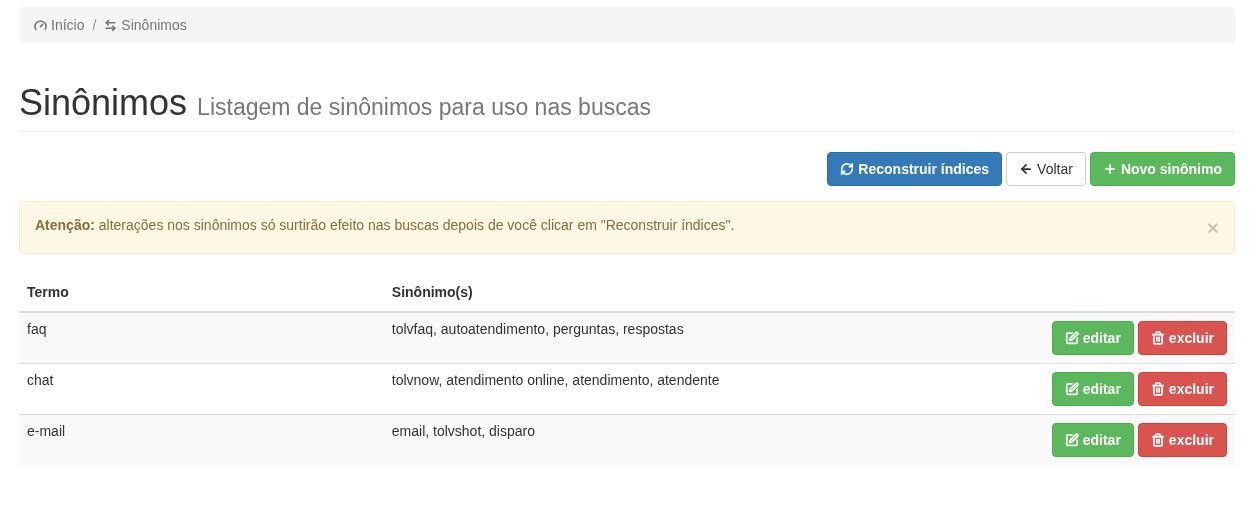 The width and height of the screenshot is (1256, 509). What do you see at coordinates (1162, 168) in the screenshot?
I see `toolbar-button: Novo sinônimo` at bounding box center [1162, 168].